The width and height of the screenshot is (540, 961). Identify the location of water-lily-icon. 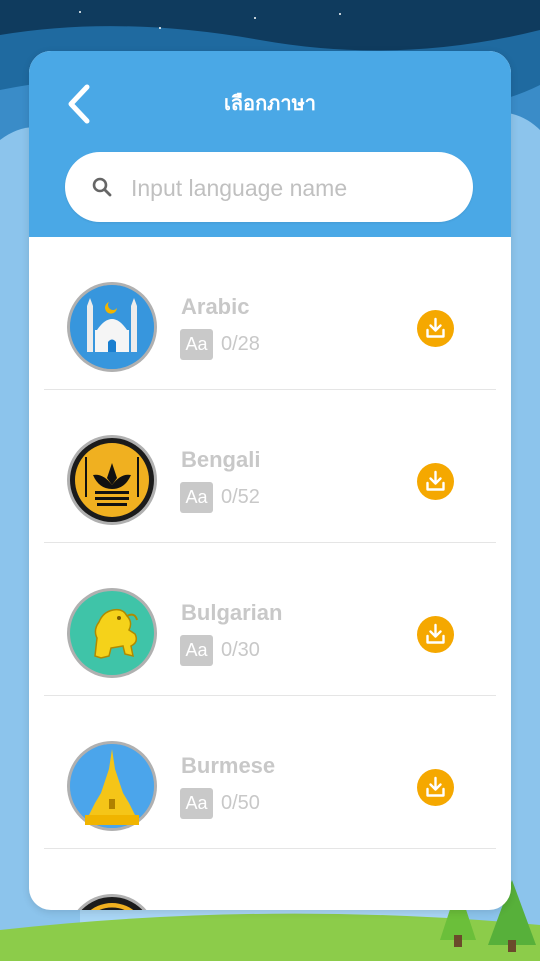
(112, 480).